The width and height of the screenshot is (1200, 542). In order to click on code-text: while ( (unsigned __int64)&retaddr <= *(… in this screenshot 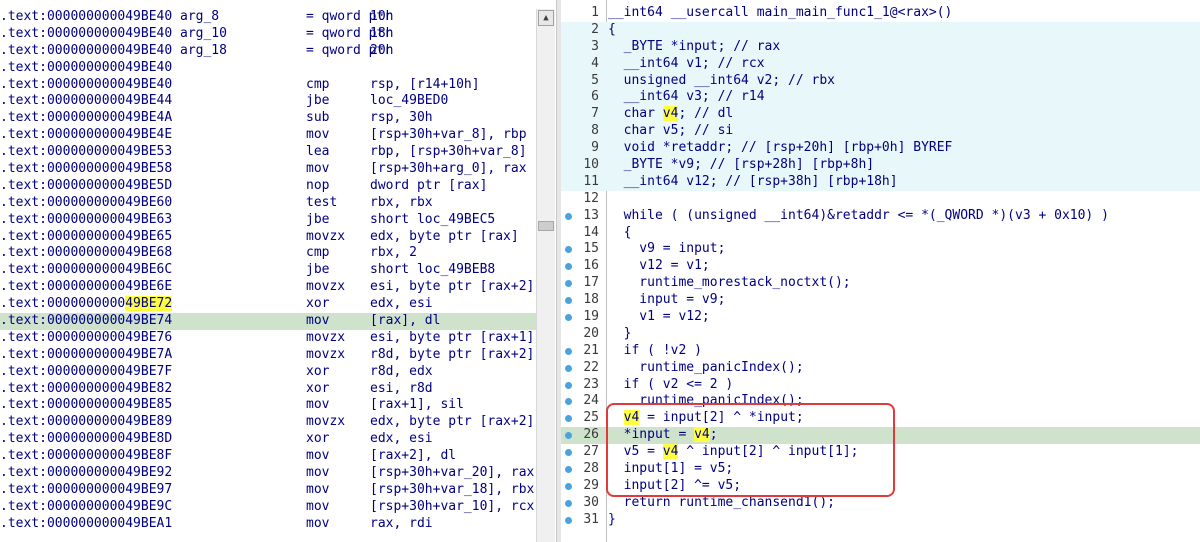, I will do `click(858, 216)`.